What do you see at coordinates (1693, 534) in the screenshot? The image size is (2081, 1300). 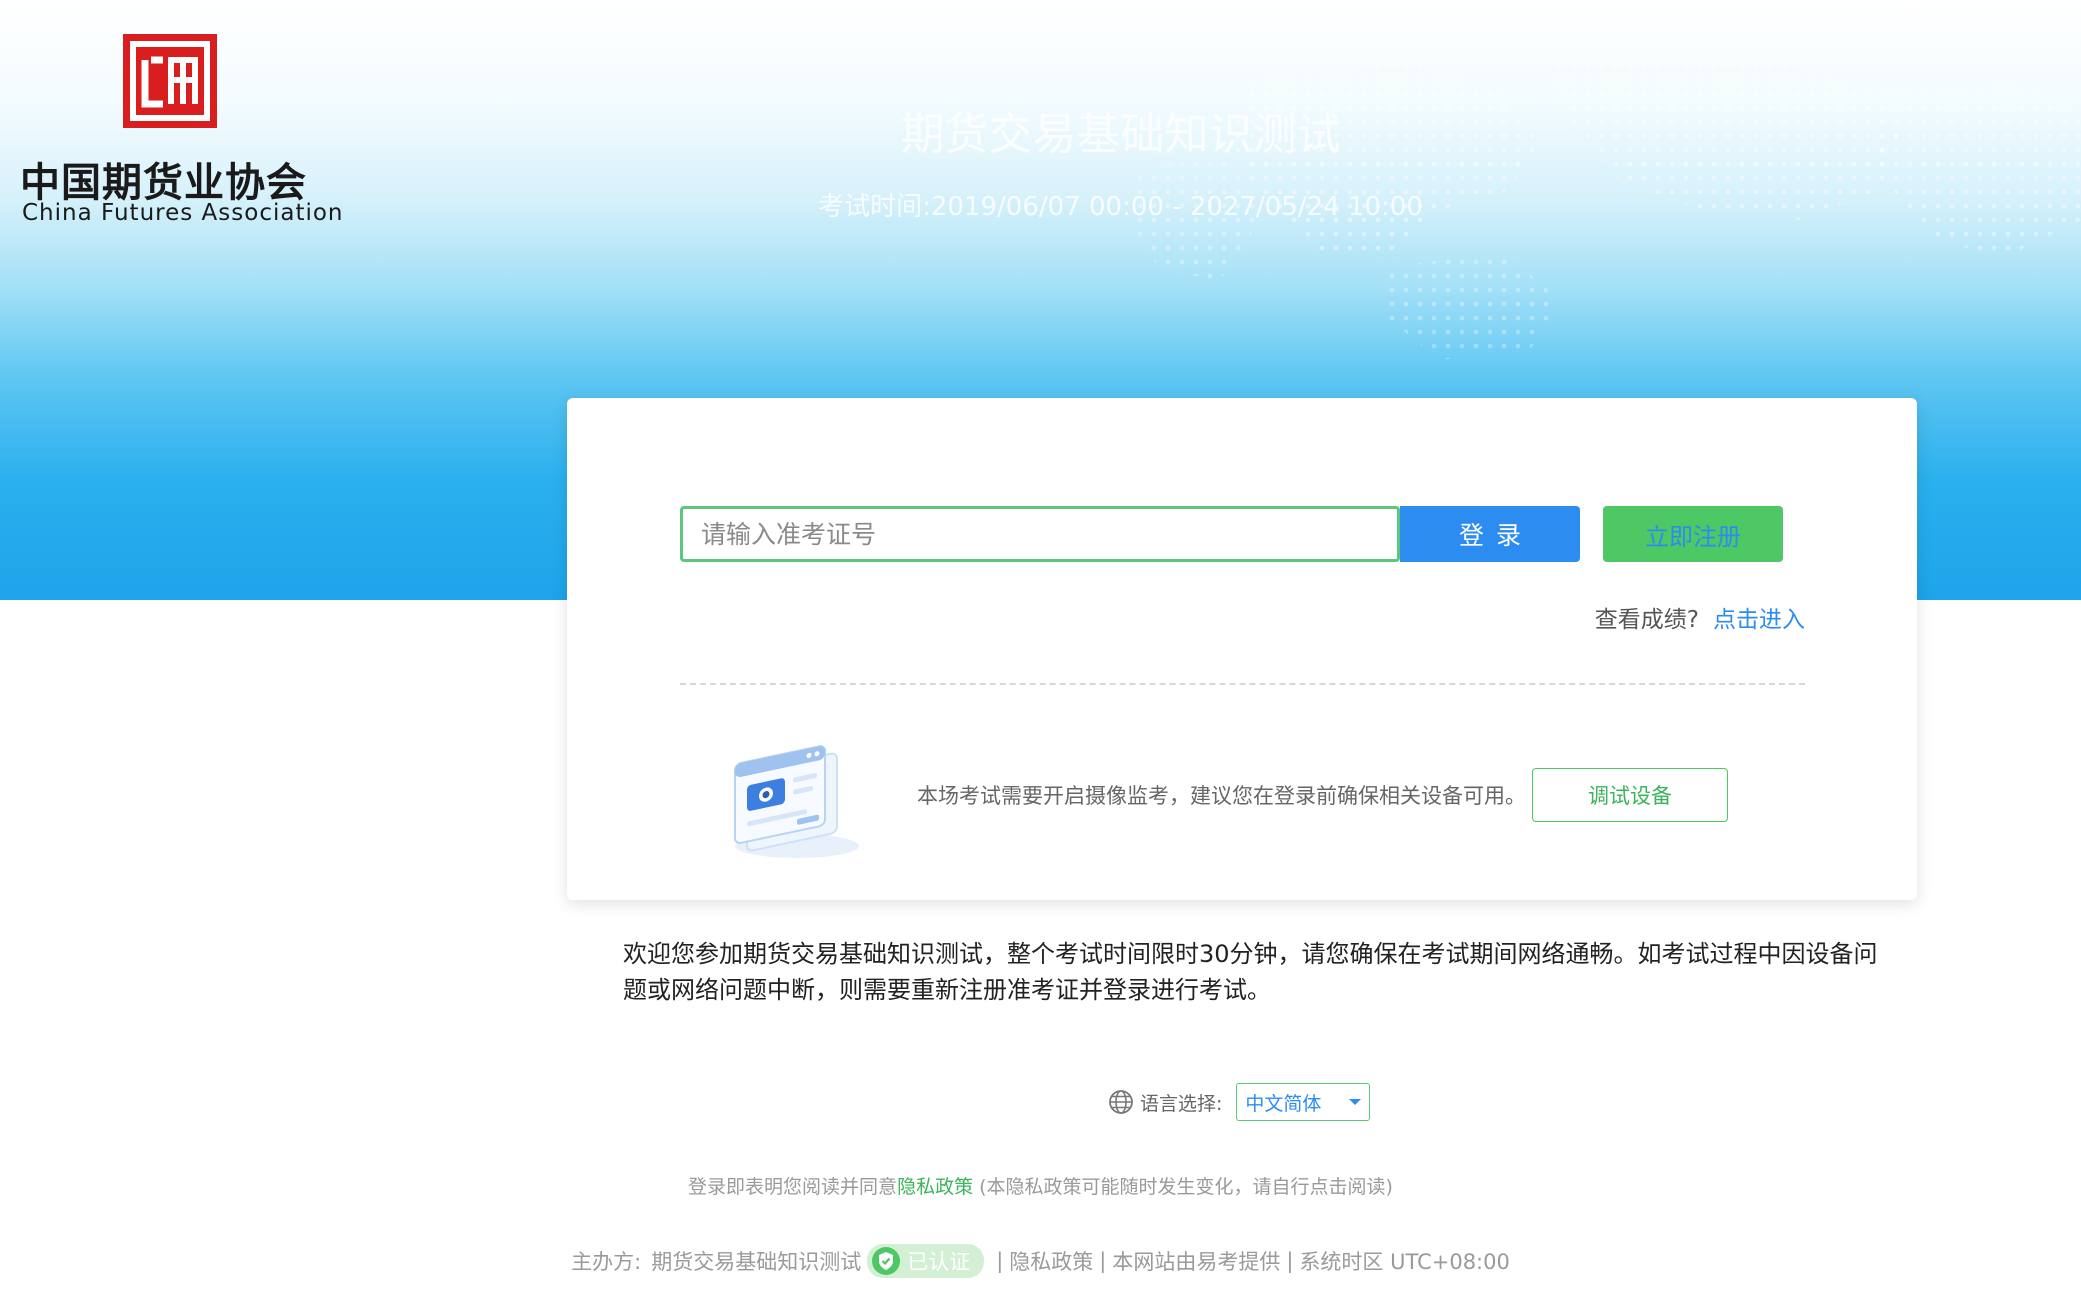 I see `register-button: 立即注册` at bounding box center [1693, 534].